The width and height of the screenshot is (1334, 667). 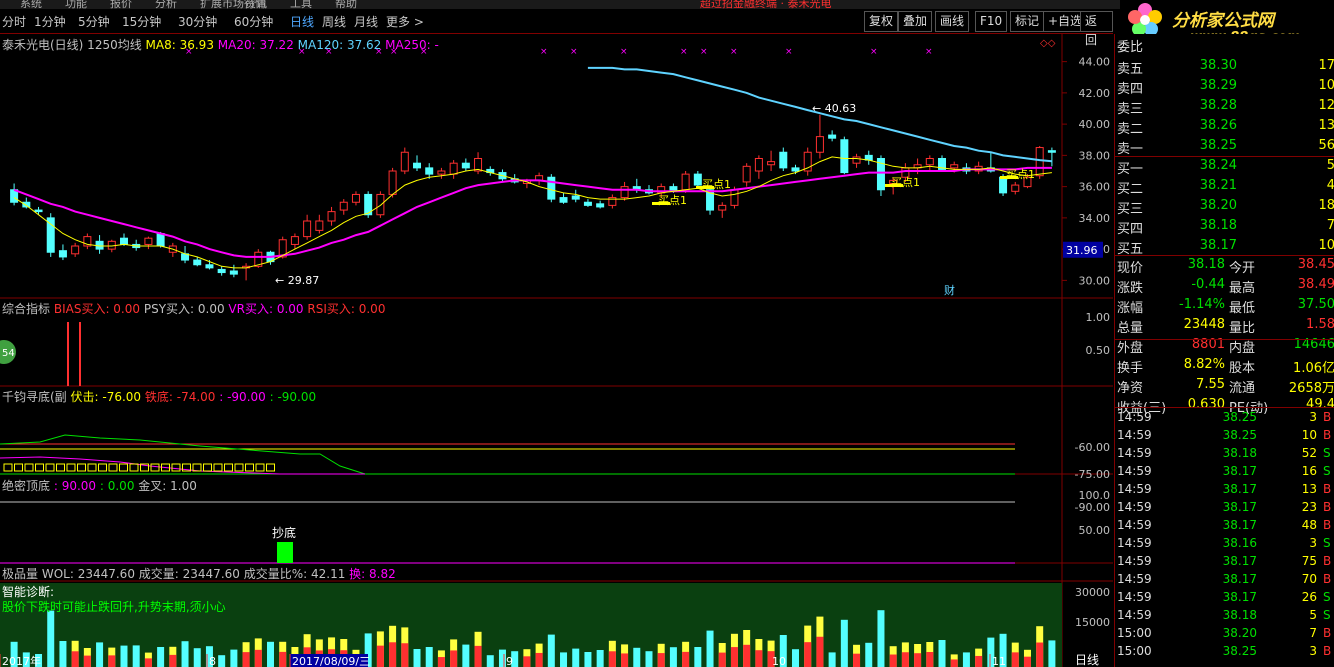 I want to click on legend-item: : 0.00, so click(x=115, y=486).